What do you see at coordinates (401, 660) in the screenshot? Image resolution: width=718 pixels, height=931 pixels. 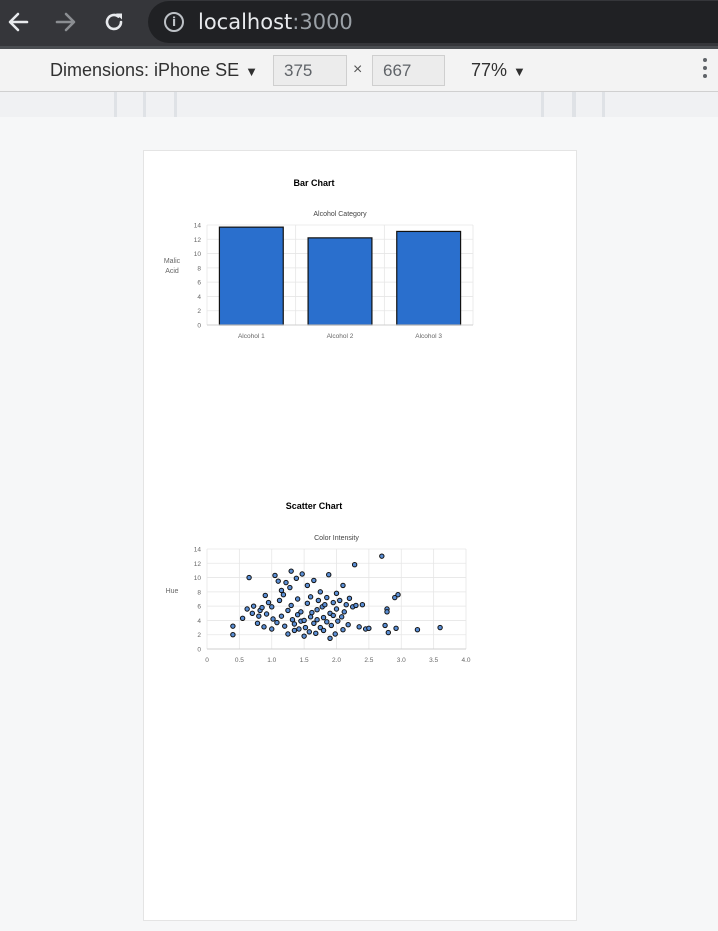 I see `scatter-x-tick-label: 3.0` at bounding box center [401, 660].